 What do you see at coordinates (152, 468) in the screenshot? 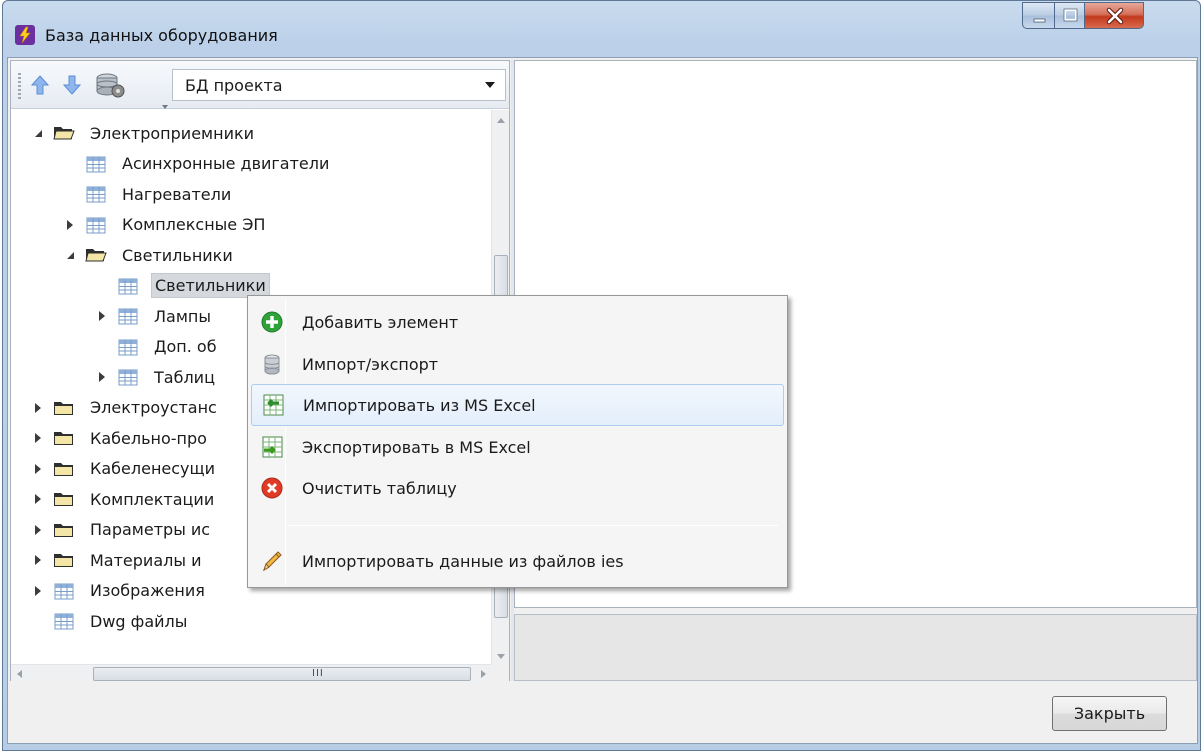
I see `tree-item-label: Кабеленесущи` at bounding box center [152, 468].